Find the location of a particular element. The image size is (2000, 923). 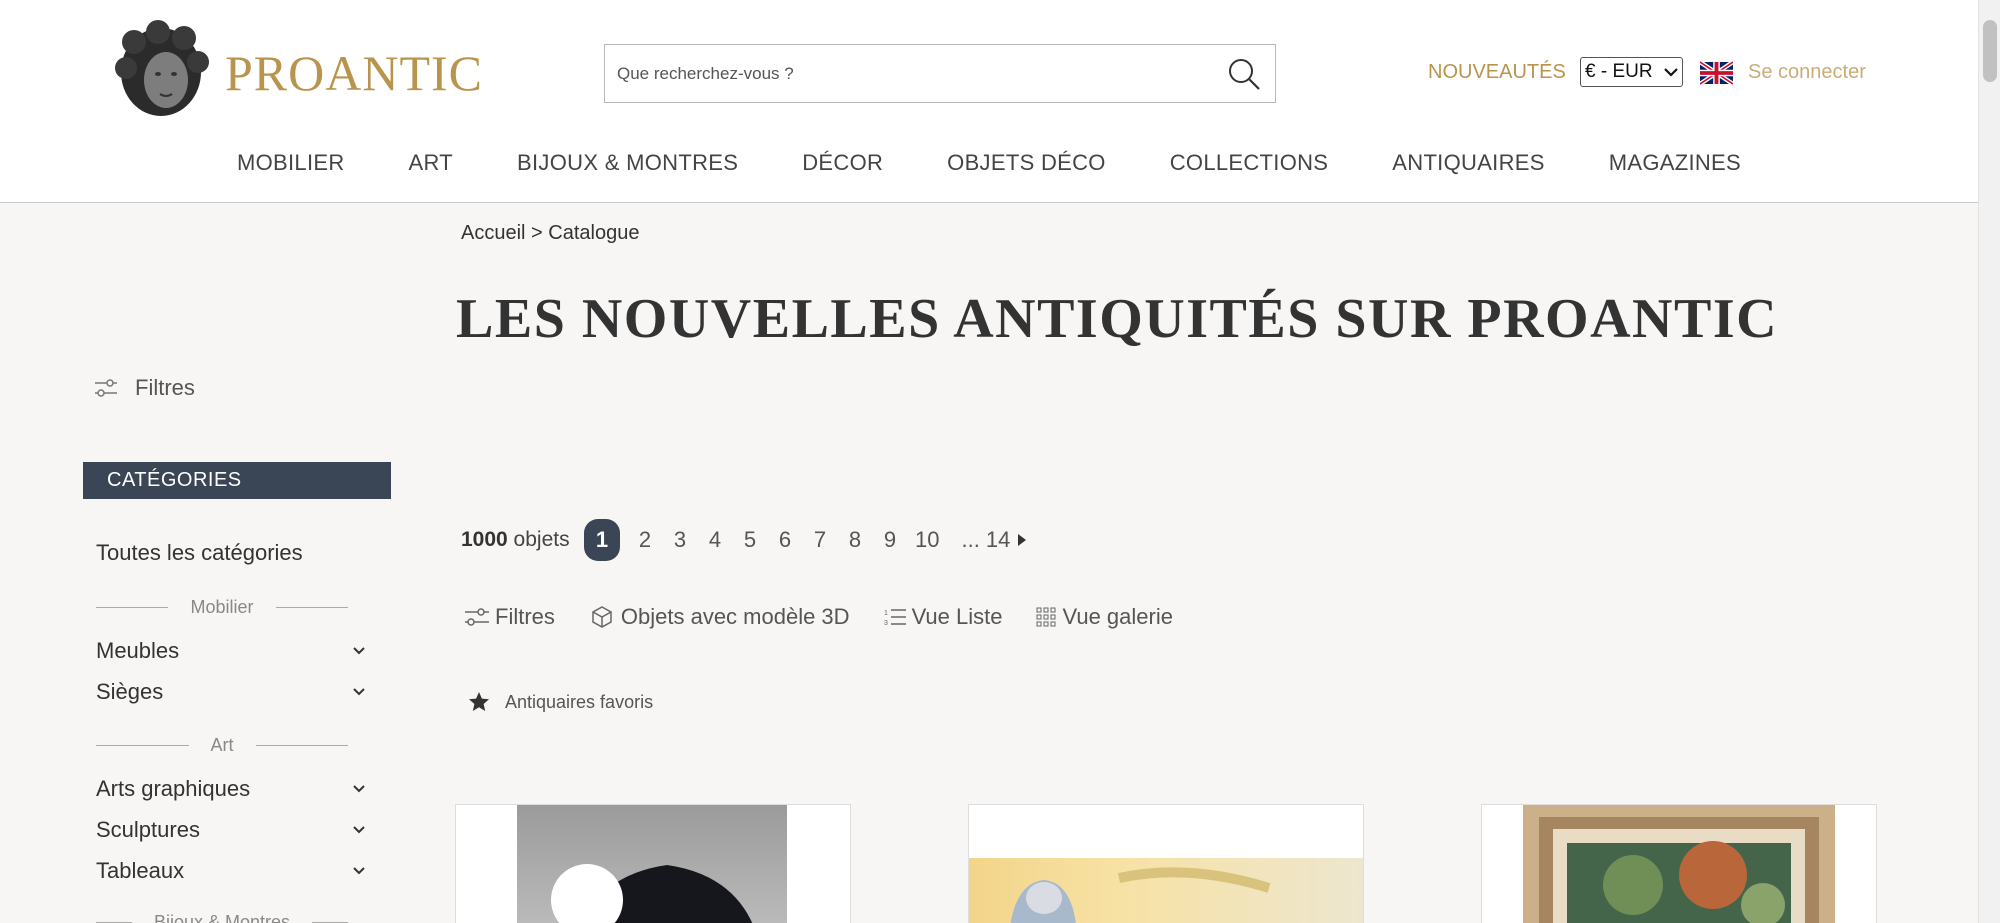

list-view-label: Vue Liste is located at coordinates (957, 616).